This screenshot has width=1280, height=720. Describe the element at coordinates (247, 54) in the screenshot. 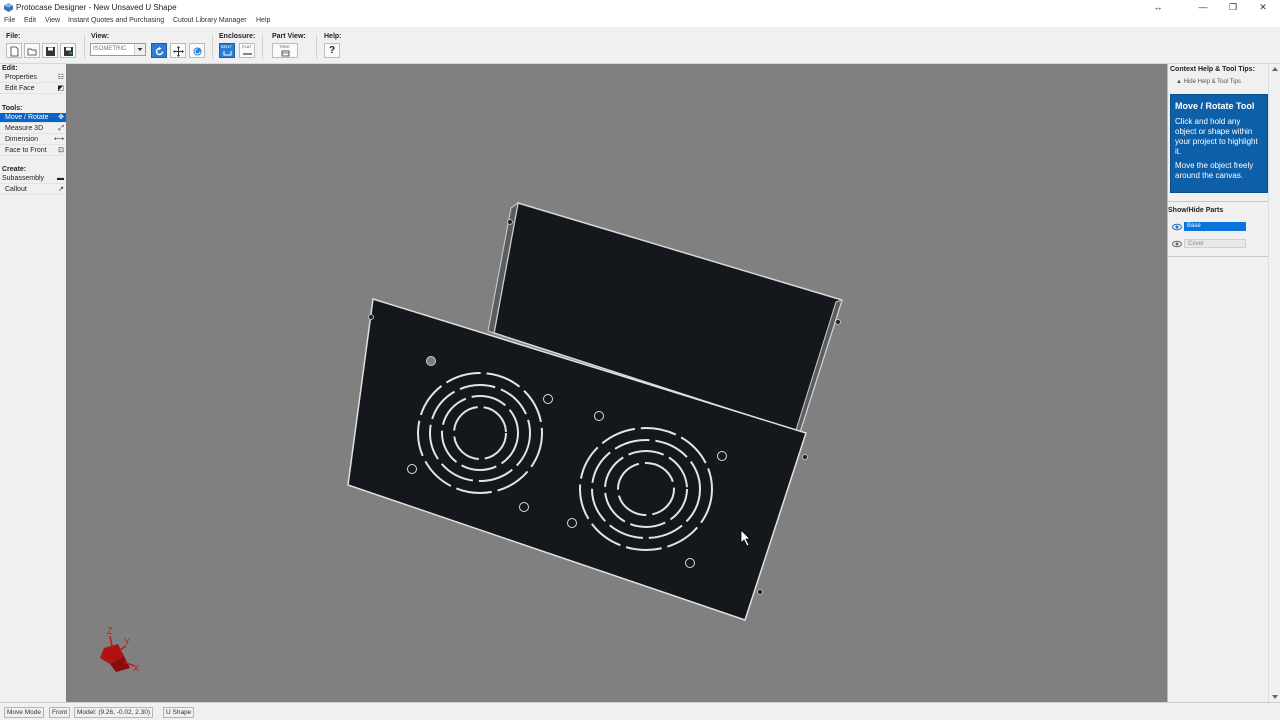

I see `flat-shape-icon` at that location.